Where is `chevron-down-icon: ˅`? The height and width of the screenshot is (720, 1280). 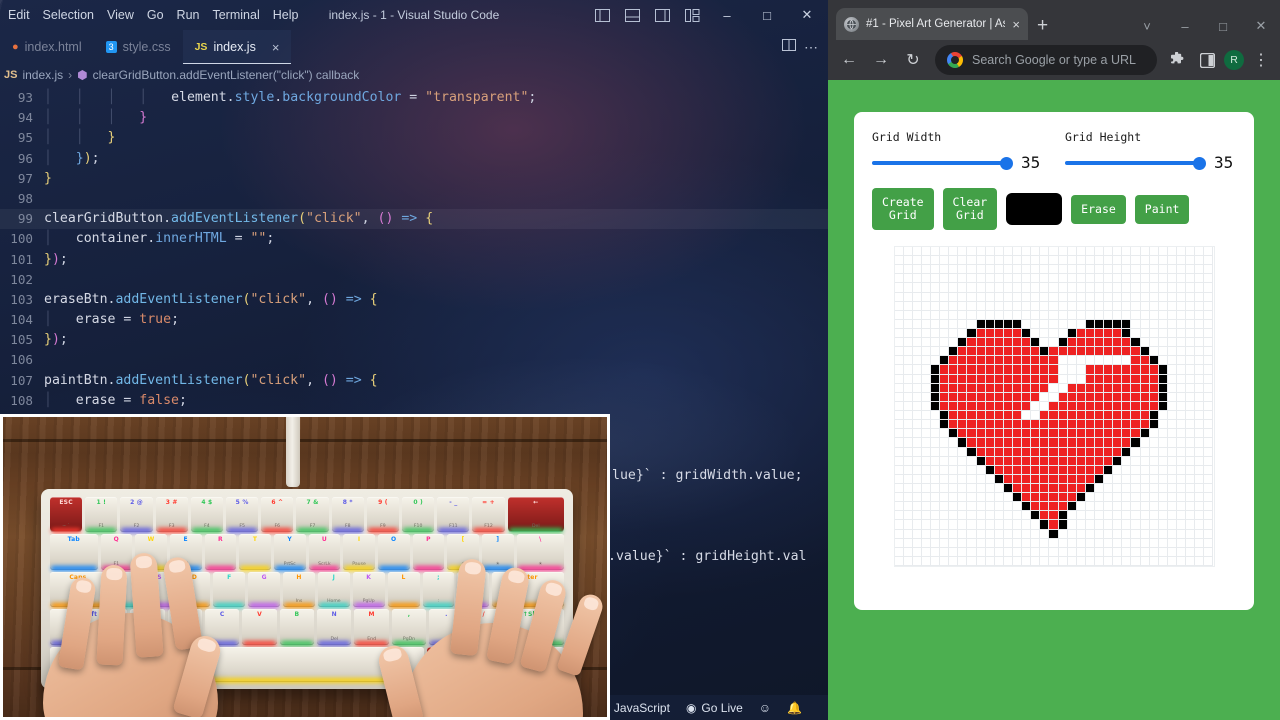 chevron-down-icon: ˅ is located at coordinates (1147, 26).